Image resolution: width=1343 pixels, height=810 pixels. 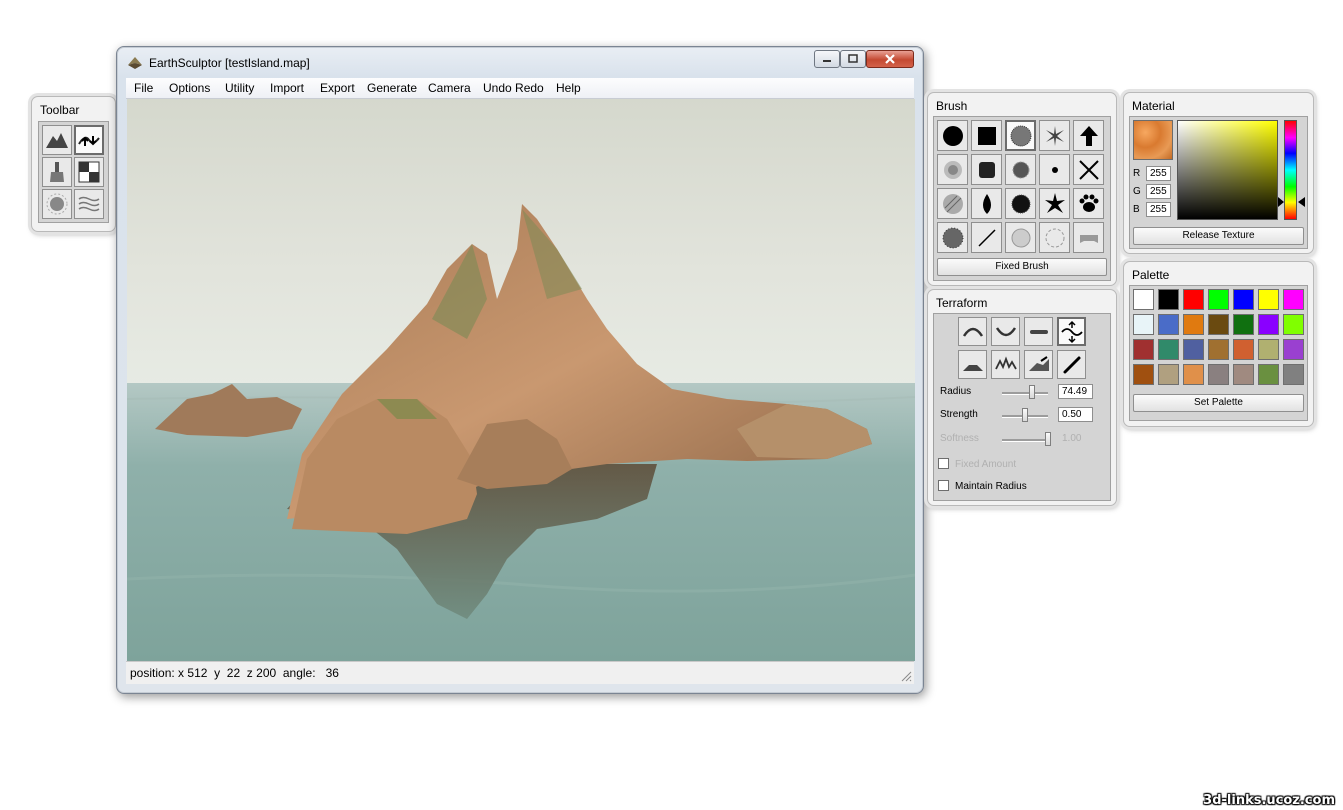 I want to click on drop-brush-button, so click(x=986, y=203).